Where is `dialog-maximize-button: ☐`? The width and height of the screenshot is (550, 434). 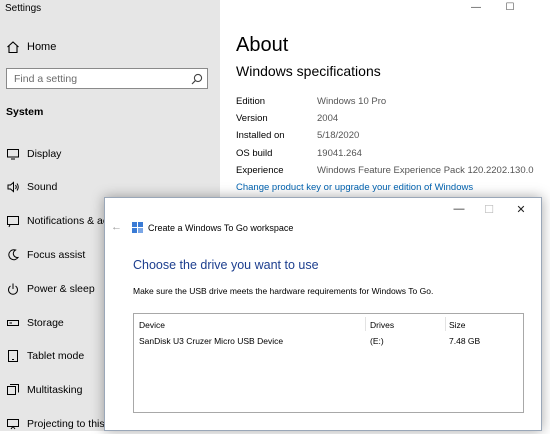 dialog-maximize-button: ☐ is located at coordinates (489, 209).